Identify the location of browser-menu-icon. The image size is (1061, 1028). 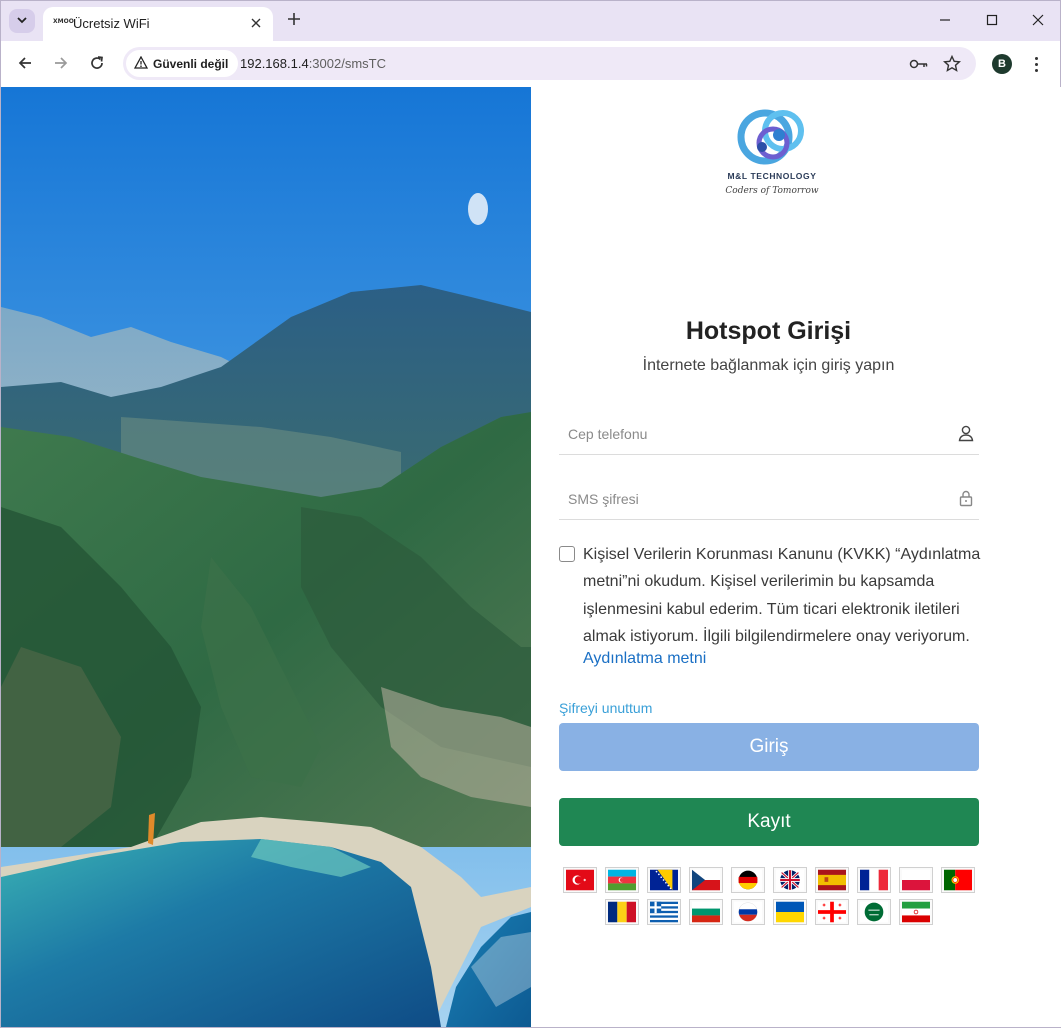
(1036, 64).